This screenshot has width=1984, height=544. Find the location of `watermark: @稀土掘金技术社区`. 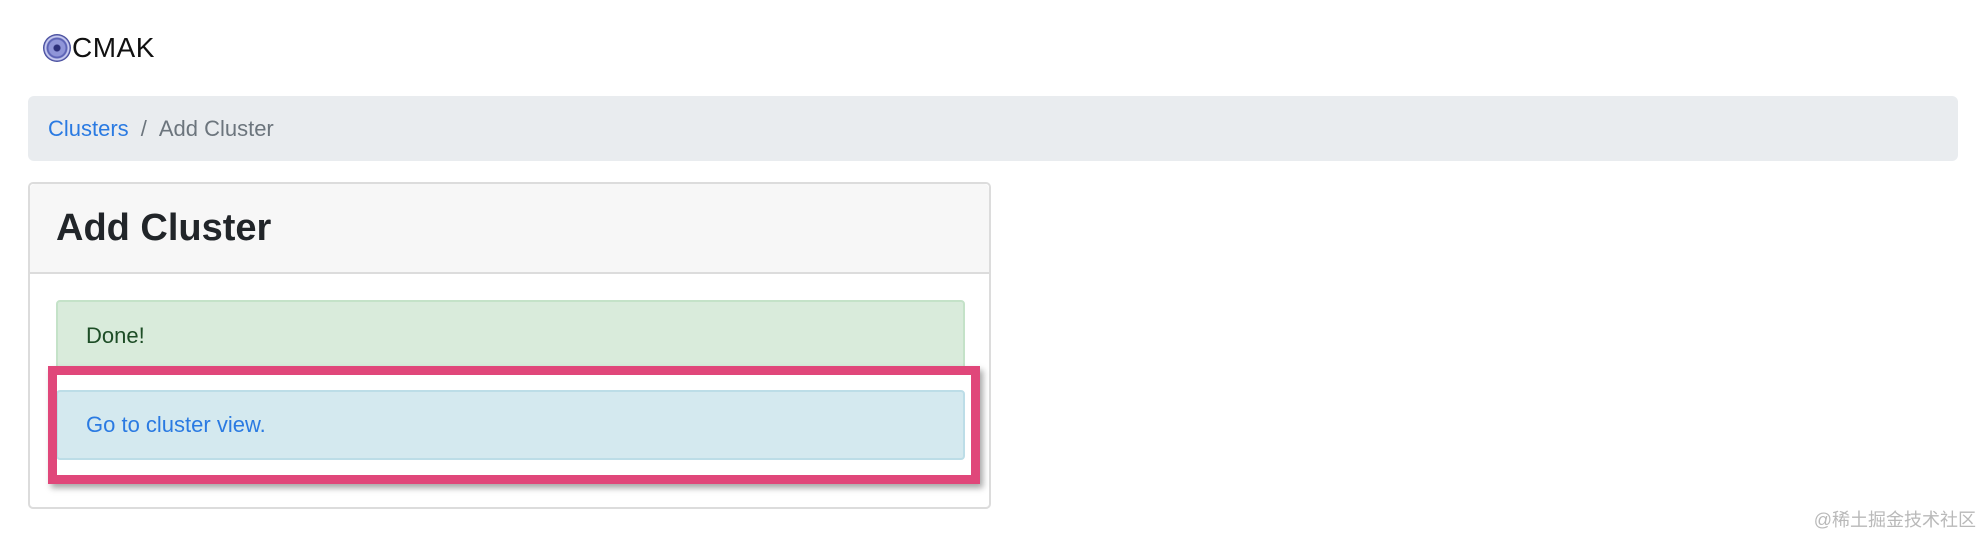

watermark: @稀土掘金技术社区 is located at coordinates (1894, 520).